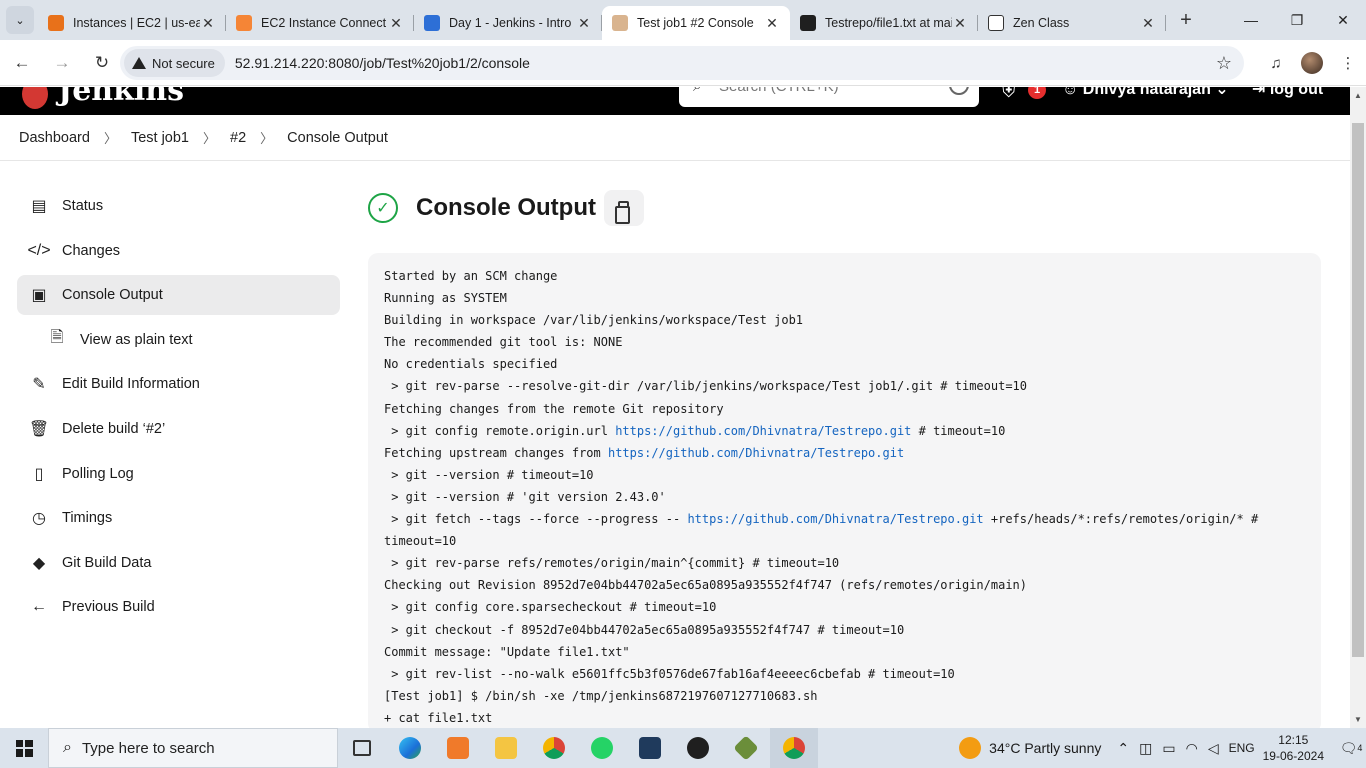  Describe the element at coordinates (132, 23) in the screenshot. I see `browser-tab: Instances | EC2 | us-east ✕` at that location.